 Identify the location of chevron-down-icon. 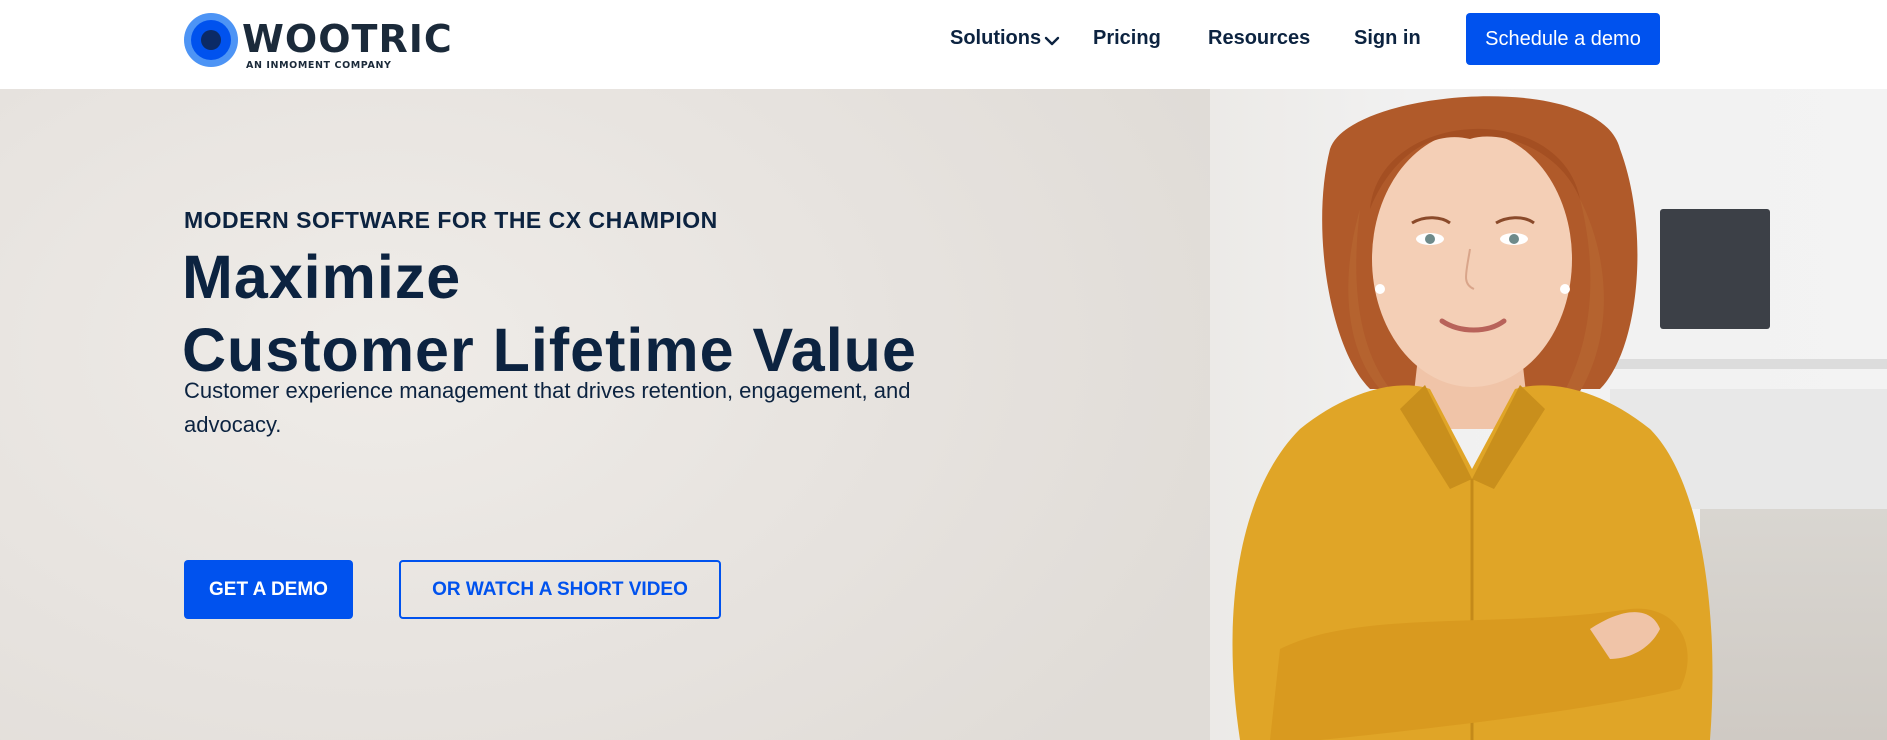
(1052, 40).